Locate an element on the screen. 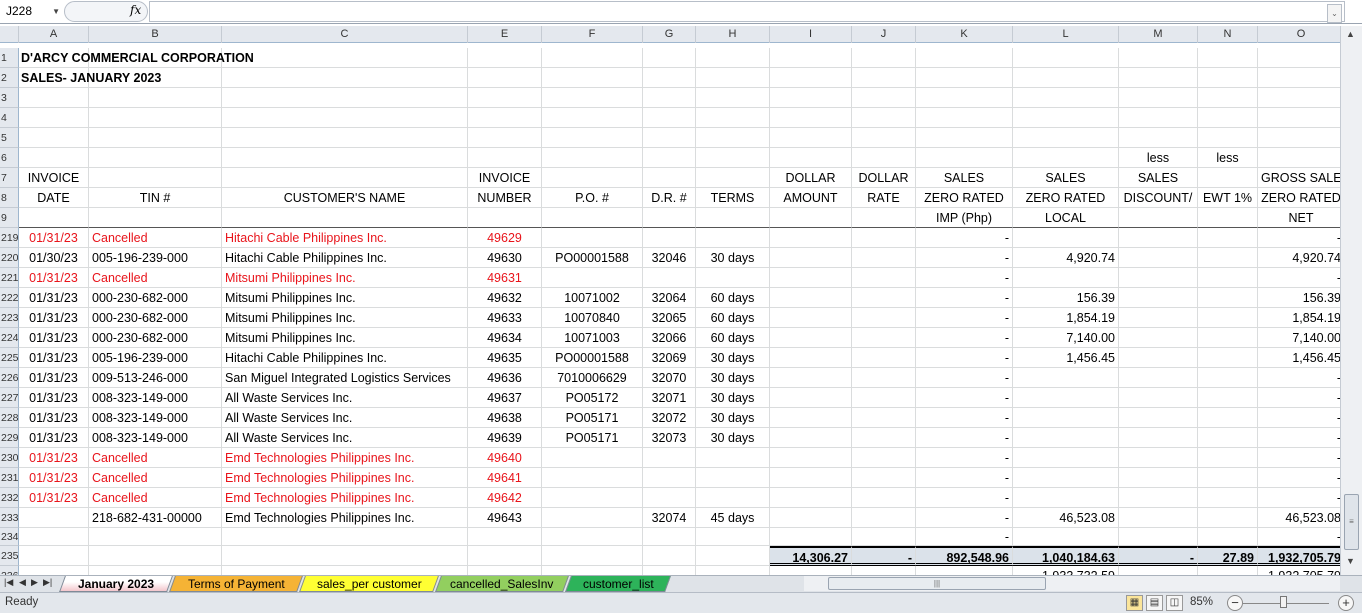 Image resolution: width=1362 pixels, height=613 pixels. cell-L233: 46,523.08 is located at coordinates (1066, 518).